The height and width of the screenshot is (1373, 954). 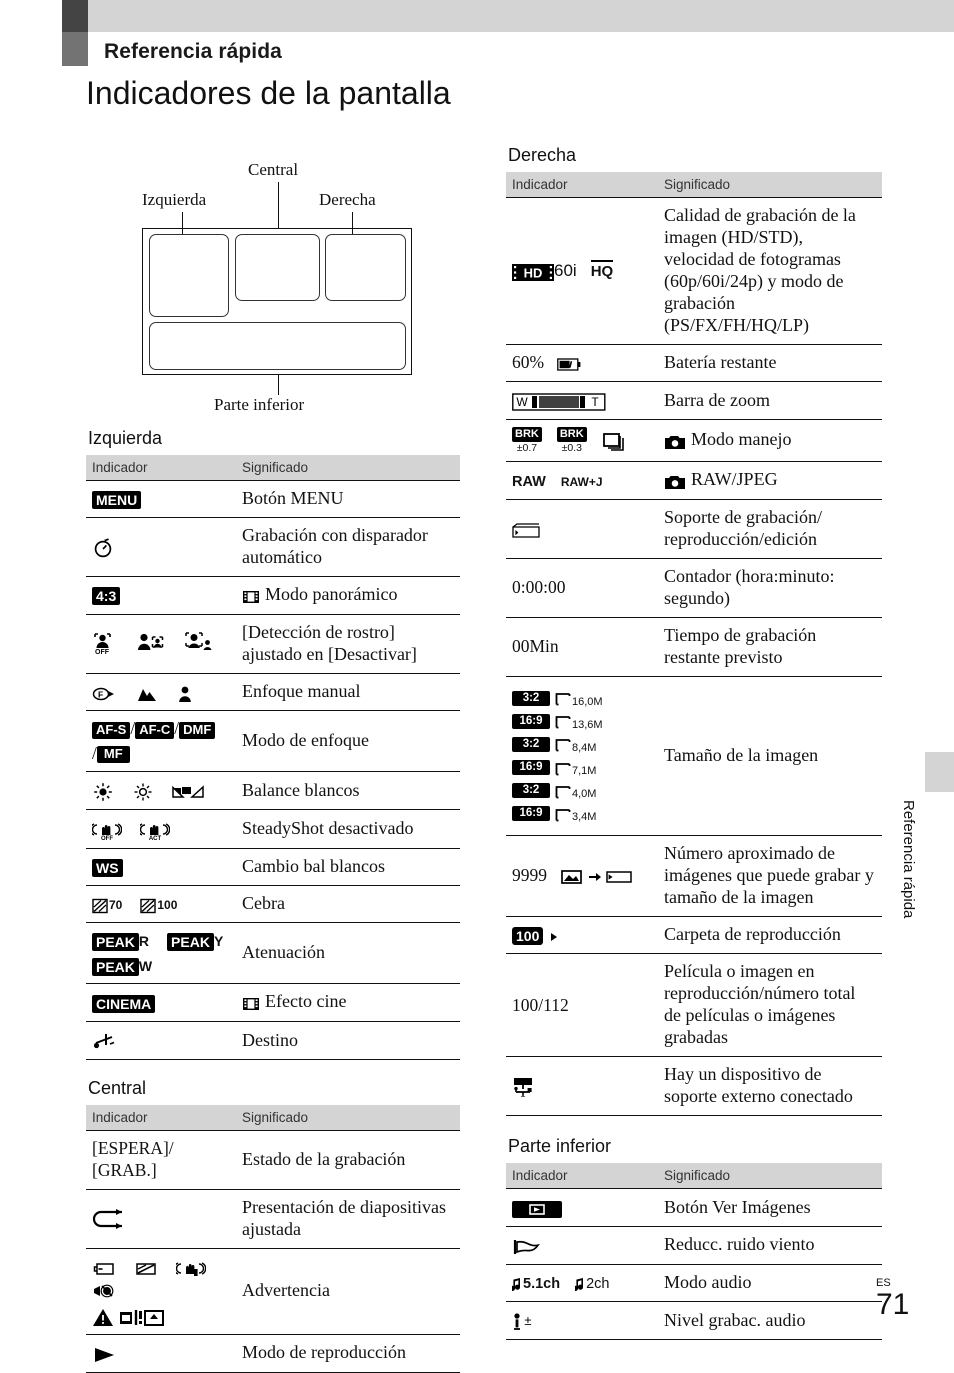 What do you see at coordinates (277, 346) in the screenshot?
I see `diagram-region-bottom` at bounding box center [277, 346].